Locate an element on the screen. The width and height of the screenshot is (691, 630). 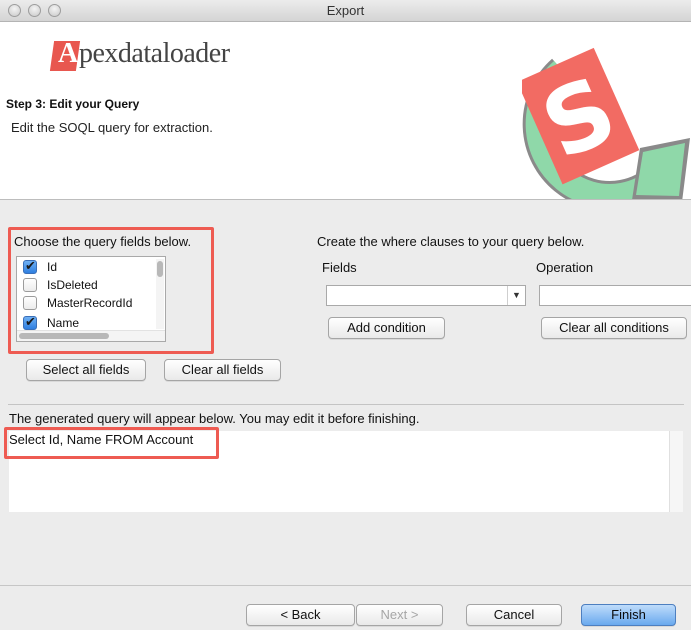
chevron-down-icon: ▼ is located at coordinates (516, 295).